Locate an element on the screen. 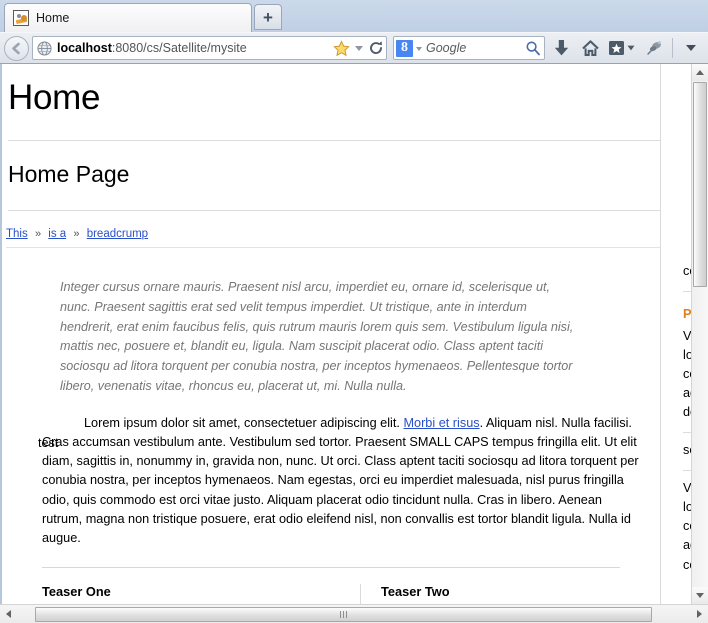 The image size is (708, 623). scroll-left-button is located at coordinates (8, 614).